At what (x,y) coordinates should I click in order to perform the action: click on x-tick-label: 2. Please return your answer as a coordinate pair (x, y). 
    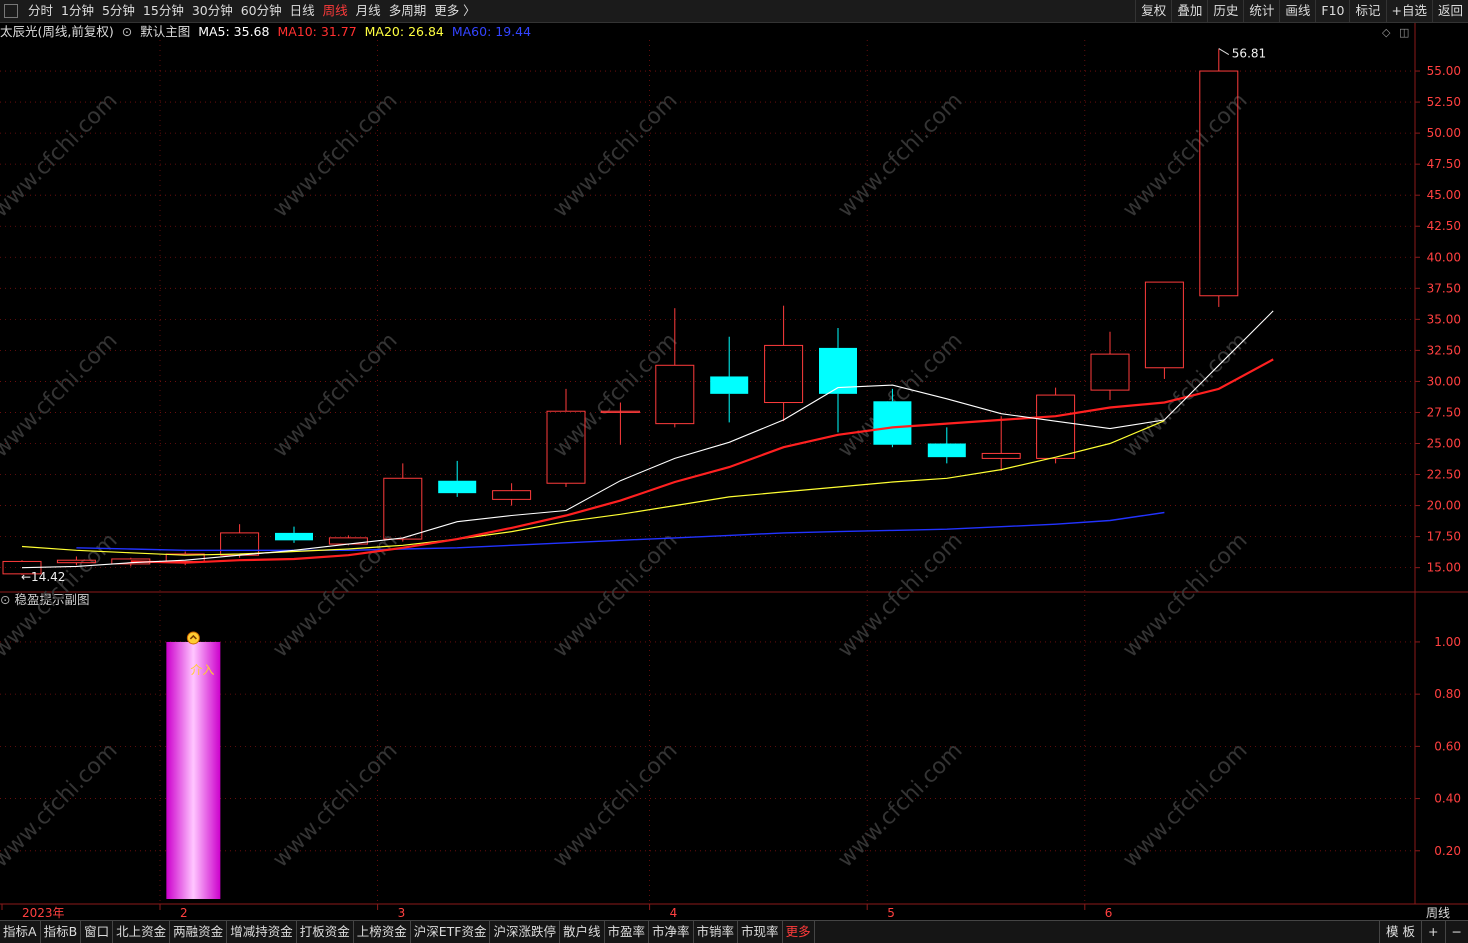
    Looking at the image, I should click on (184, 913).